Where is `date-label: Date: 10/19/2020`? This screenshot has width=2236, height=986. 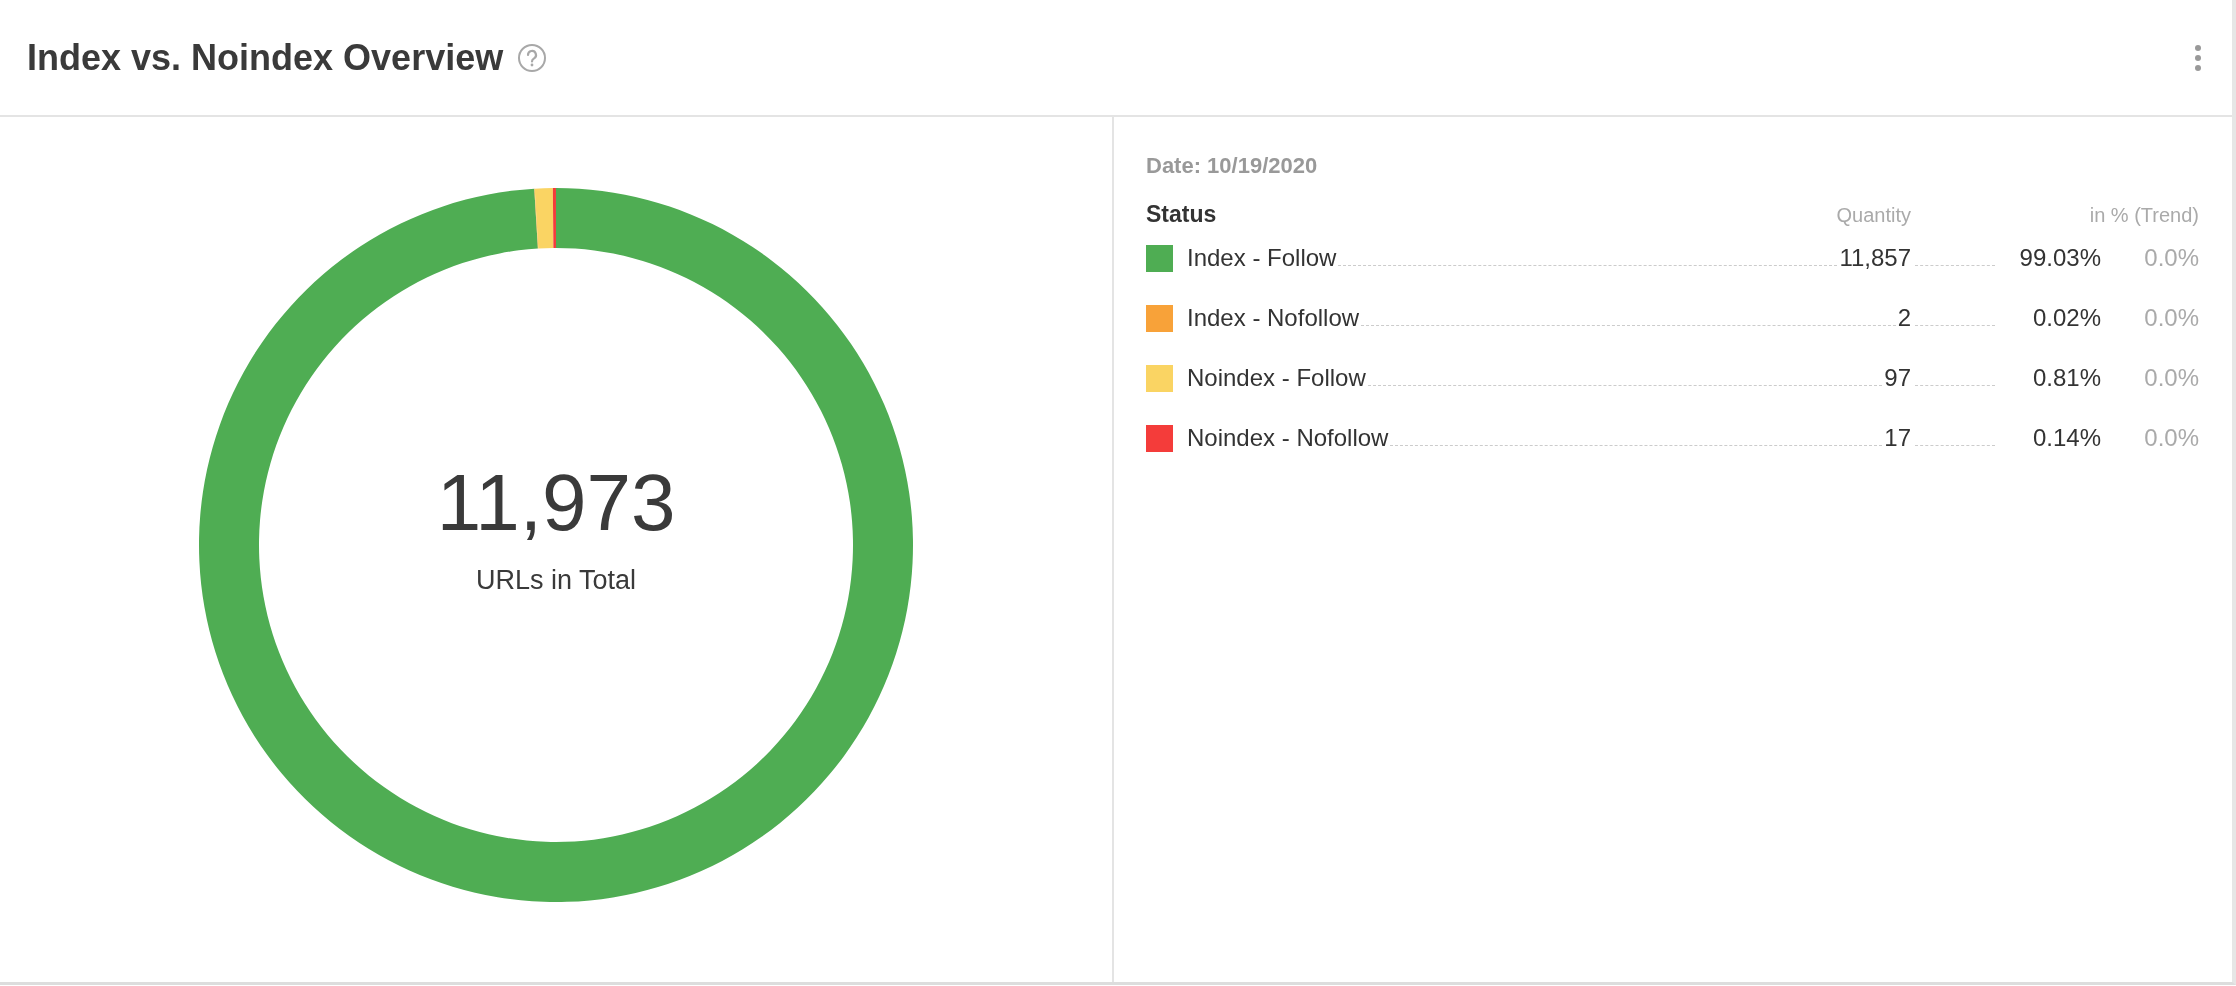
date-label: Date: 10/19/2020 is located at coordinates (1232, 166).